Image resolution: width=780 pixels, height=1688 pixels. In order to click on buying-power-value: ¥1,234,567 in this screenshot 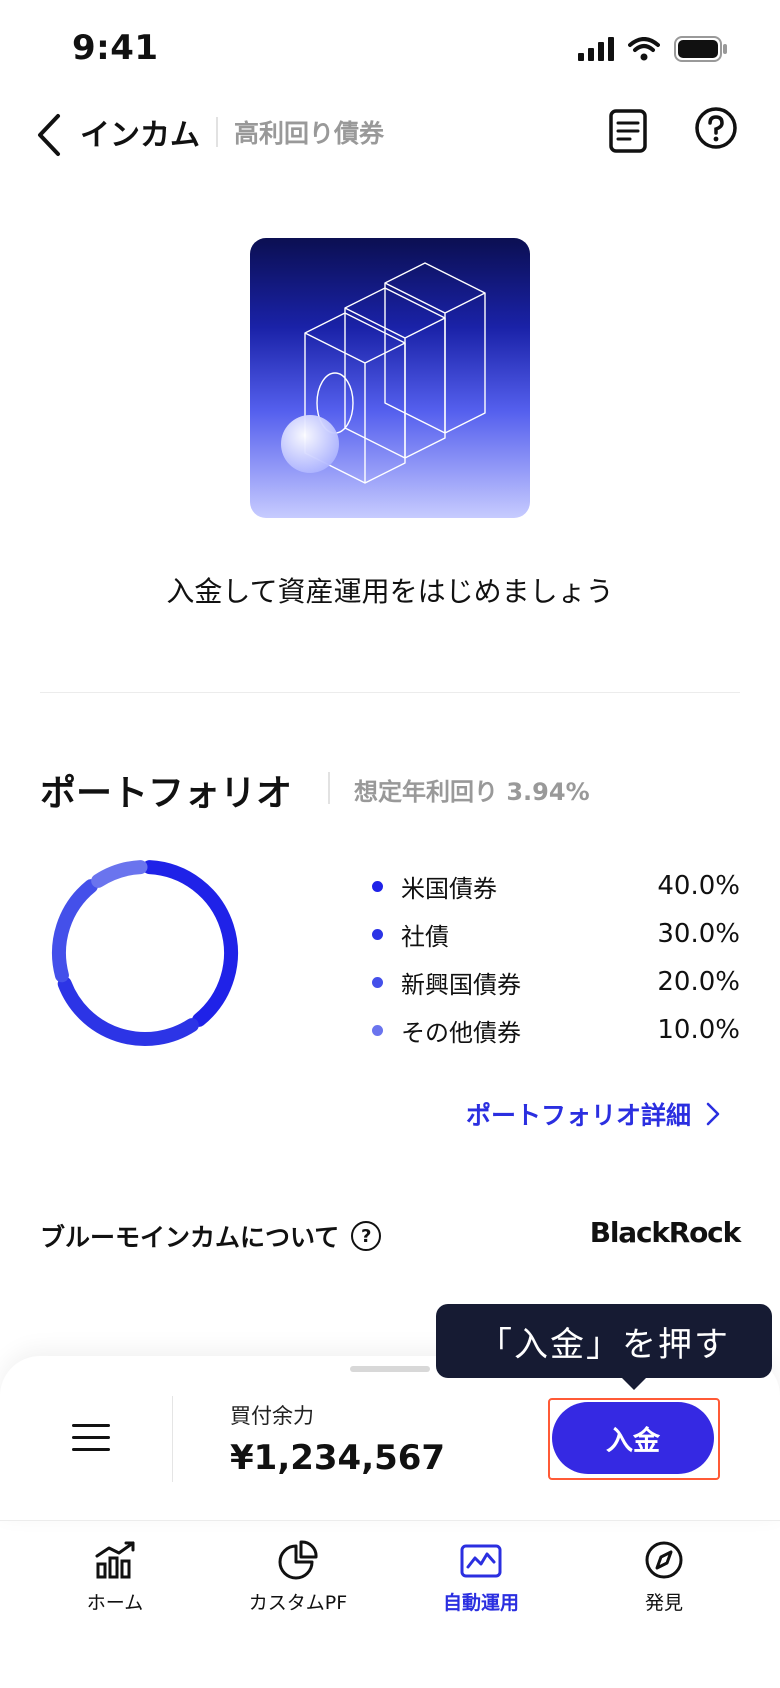, I will do `click(338, 1458)`.